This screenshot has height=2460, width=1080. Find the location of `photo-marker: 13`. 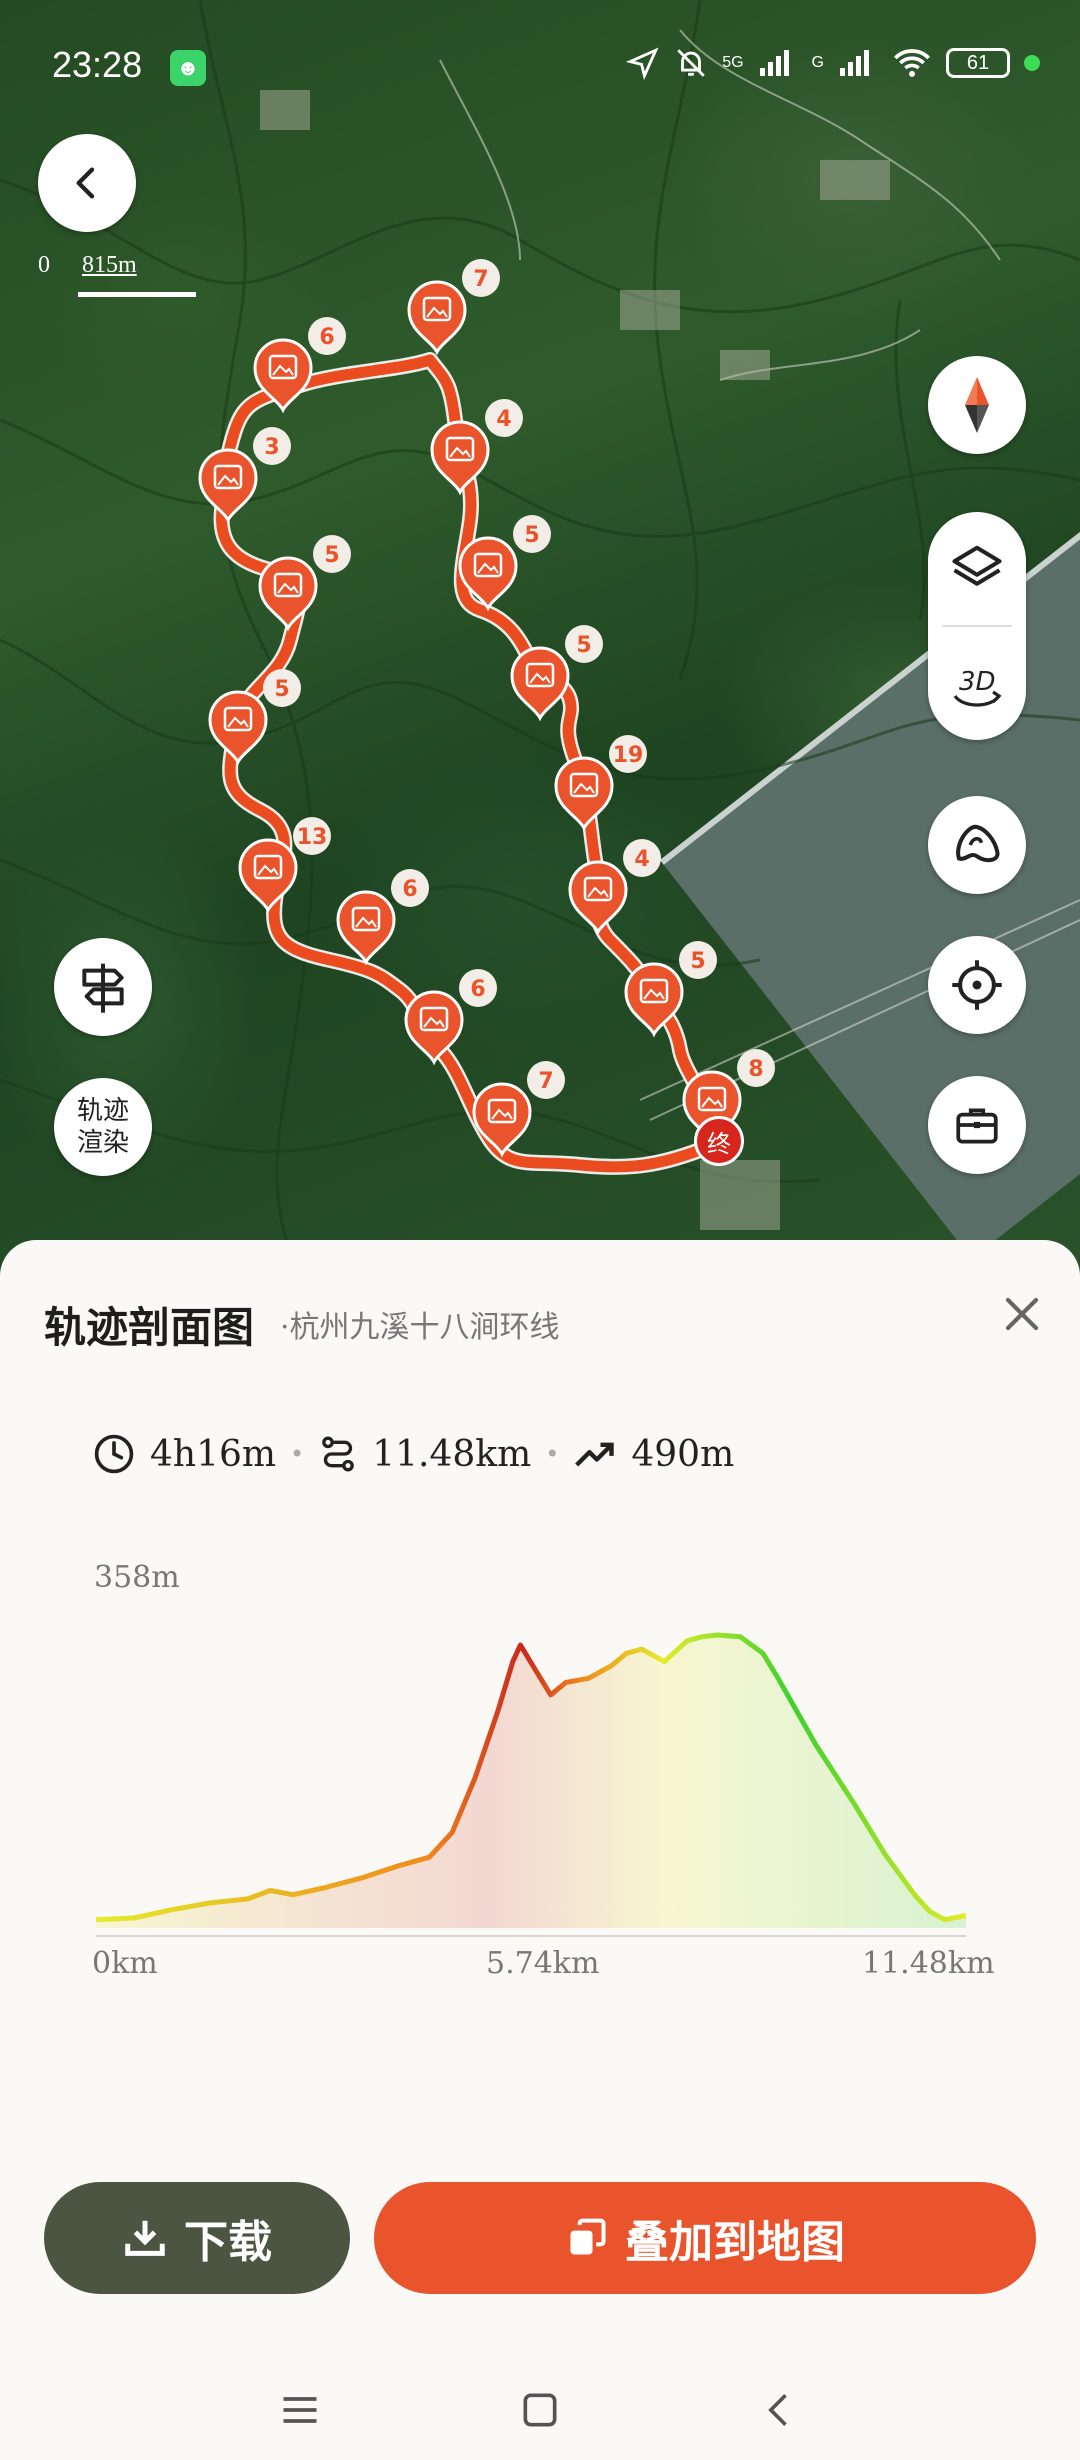

photo-marker: 13 is located at coordinates (284, 865).